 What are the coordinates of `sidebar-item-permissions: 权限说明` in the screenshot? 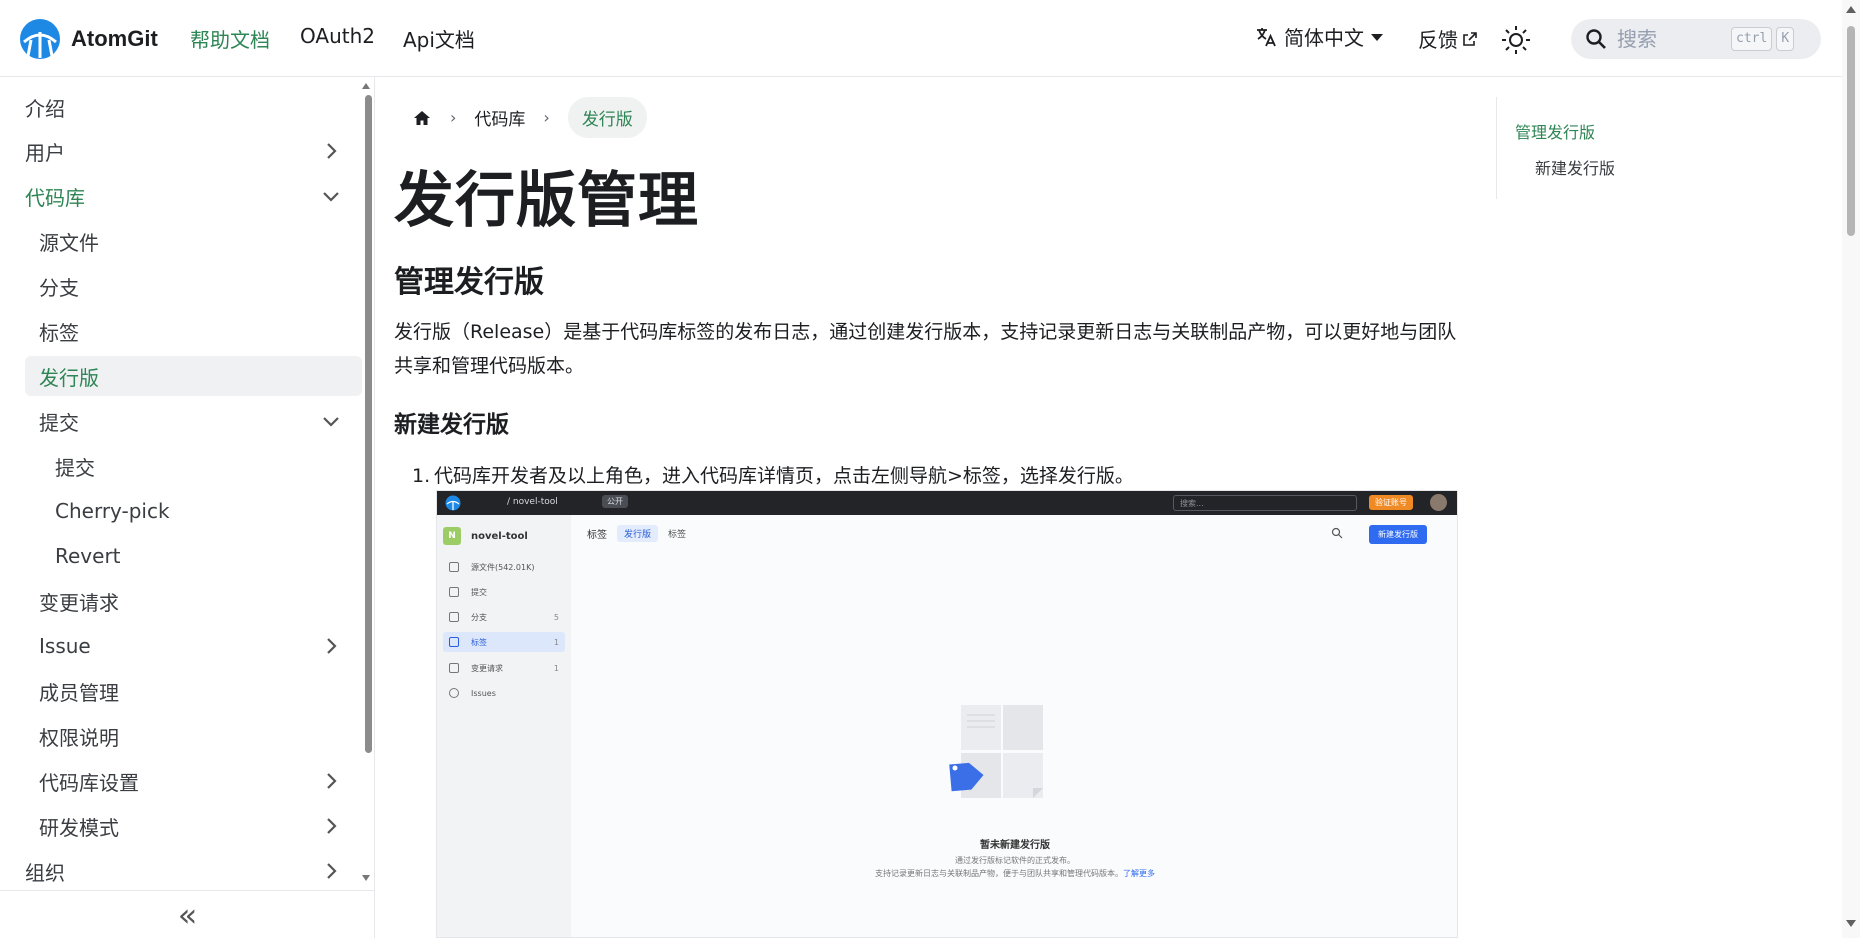 It's located at (192, 736).